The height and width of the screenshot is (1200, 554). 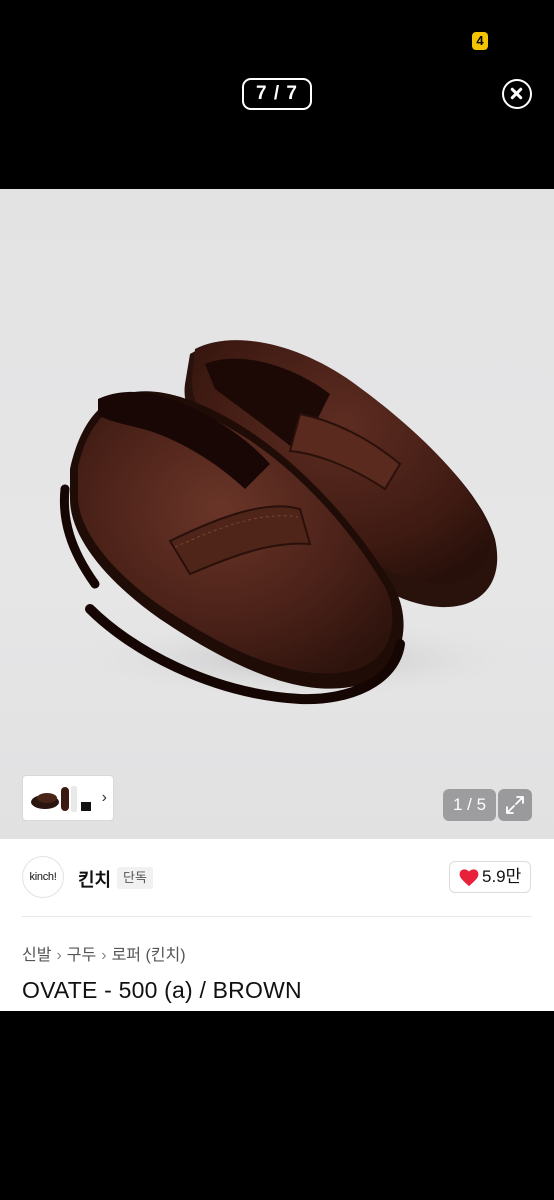 What do you see at coordinates (277, 878) in the screenshot?
I see `brand-row: kinch! 킨치 단독 5.9만` at bounding box center [277, 878].